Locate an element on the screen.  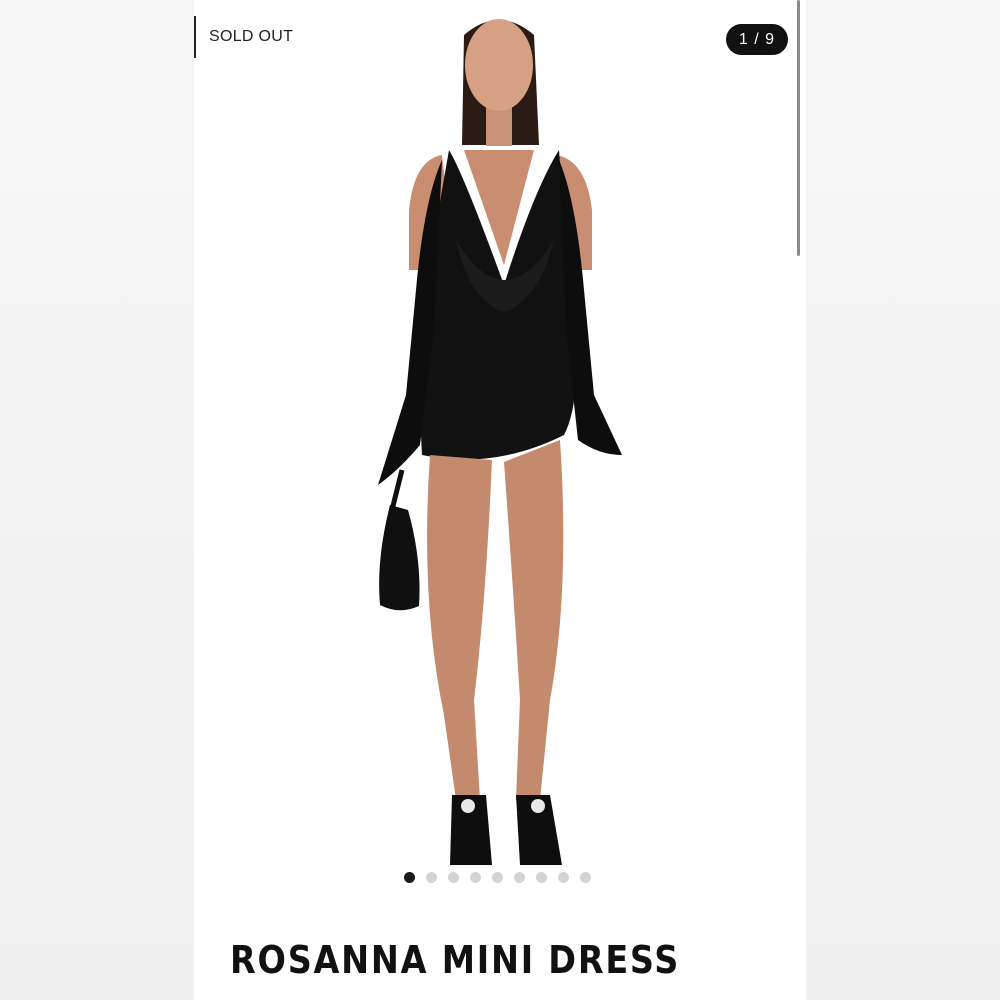
right-leg is located at coordinates (534, 620).